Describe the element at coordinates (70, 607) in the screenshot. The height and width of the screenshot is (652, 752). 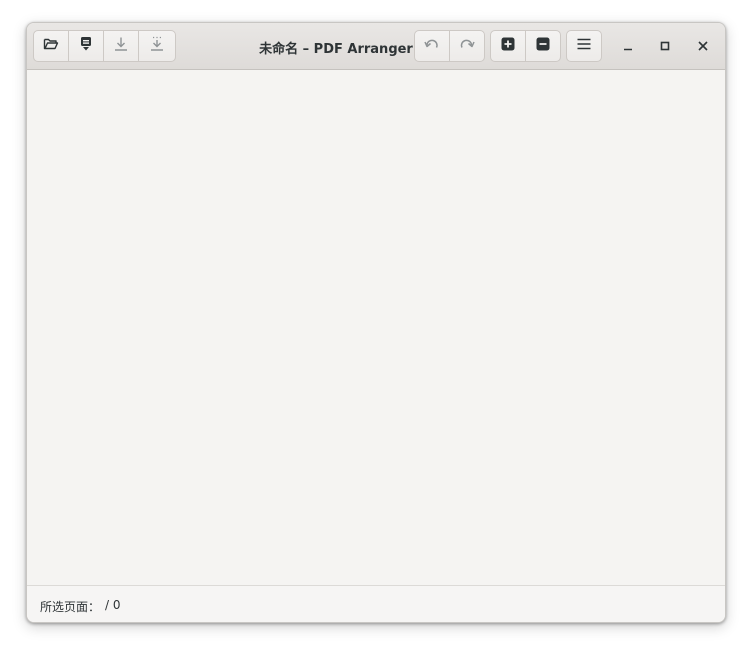
I see `selected-pages-label: 所选页面：` at that location.